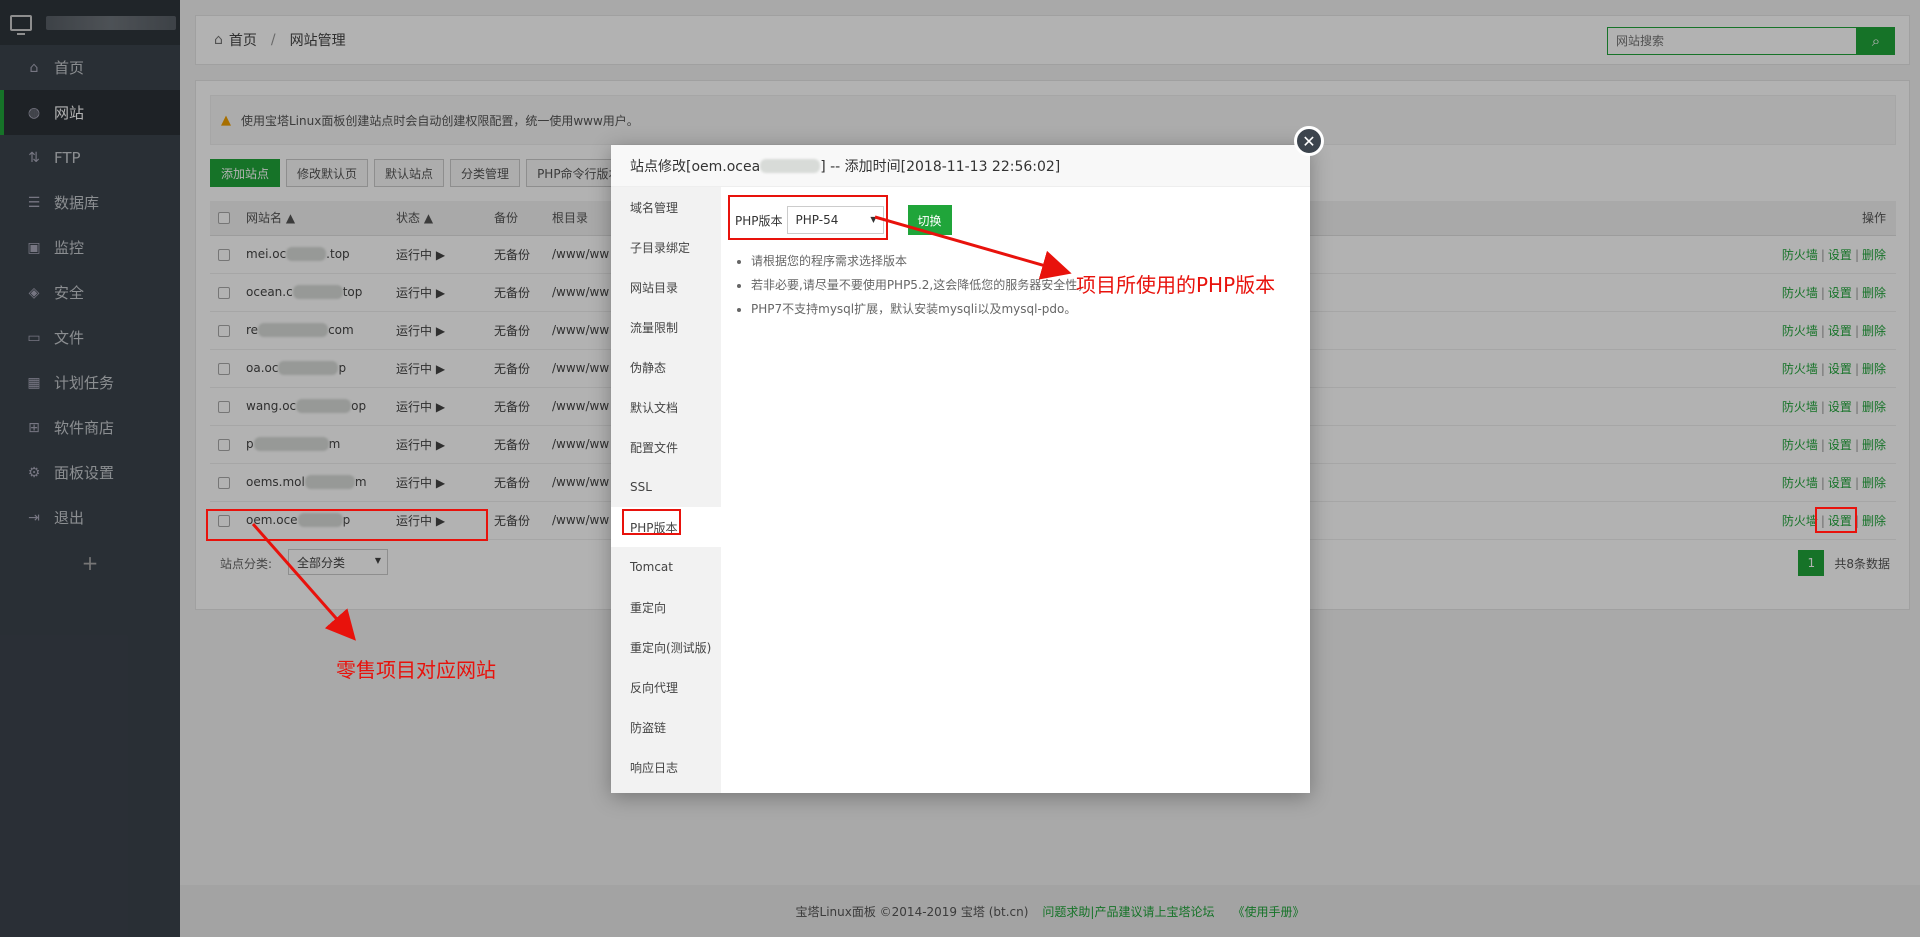 The width and height of the screenshot is (1920, 937). Describe the element at coordinates (666, 447) in the screenshot. I see `modal-nav-item: 配置文件` at that location.